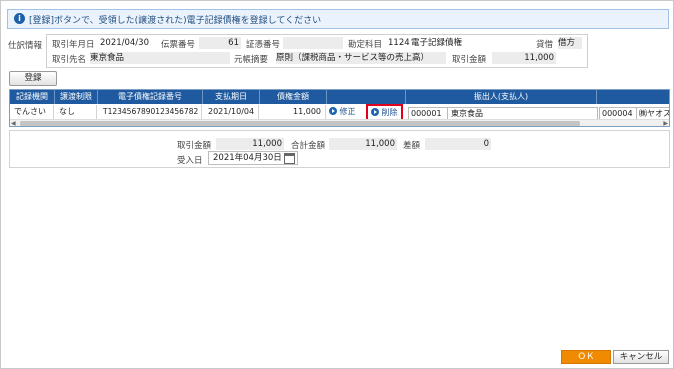 This screenshot has width=674, height=369. Describe the element at coordinates (300, 123) in the screenshot. I see `scroll-thumb` at that location.